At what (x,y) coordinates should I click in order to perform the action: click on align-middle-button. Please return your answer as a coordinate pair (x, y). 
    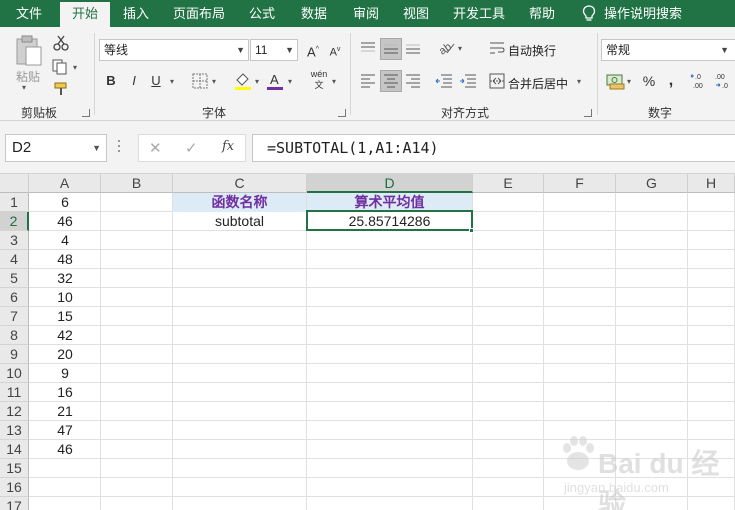
    Looking at the image, I should click on (391, 49).